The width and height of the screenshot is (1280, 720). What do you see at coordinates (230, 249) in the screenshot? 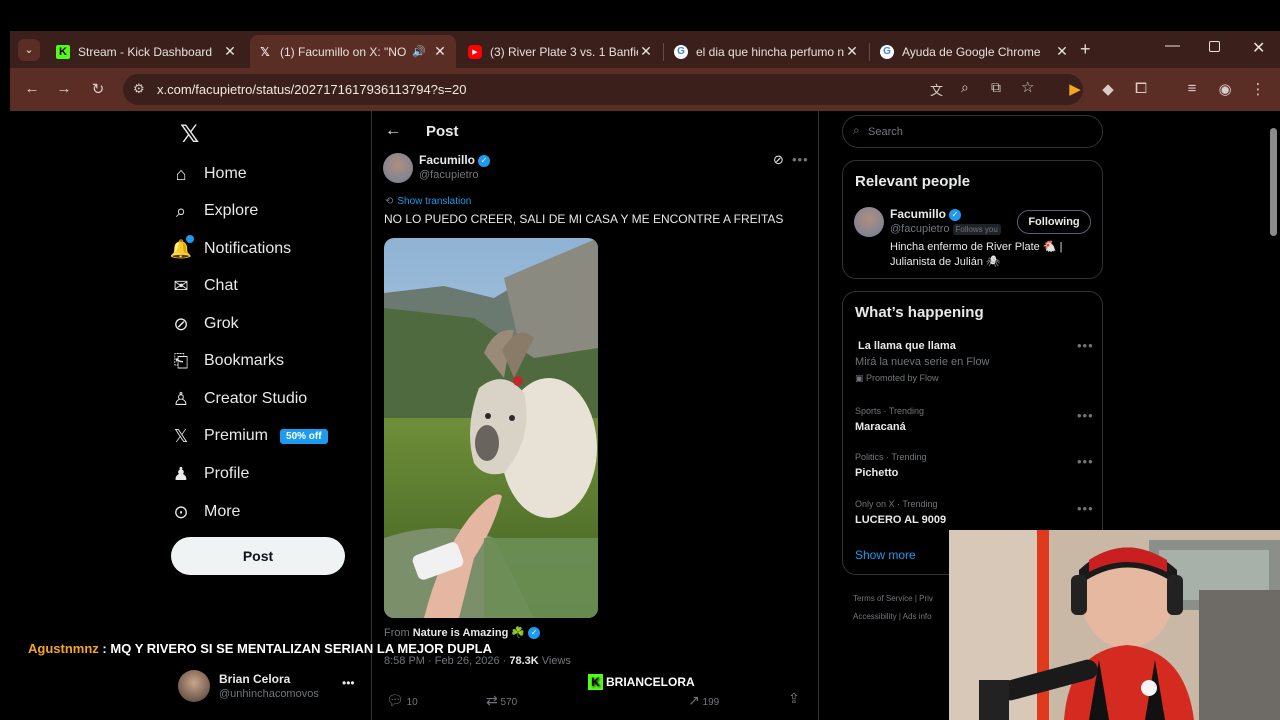
I see `nav-notifications: 🔔 Notifications` at bounding box center [230, 249].